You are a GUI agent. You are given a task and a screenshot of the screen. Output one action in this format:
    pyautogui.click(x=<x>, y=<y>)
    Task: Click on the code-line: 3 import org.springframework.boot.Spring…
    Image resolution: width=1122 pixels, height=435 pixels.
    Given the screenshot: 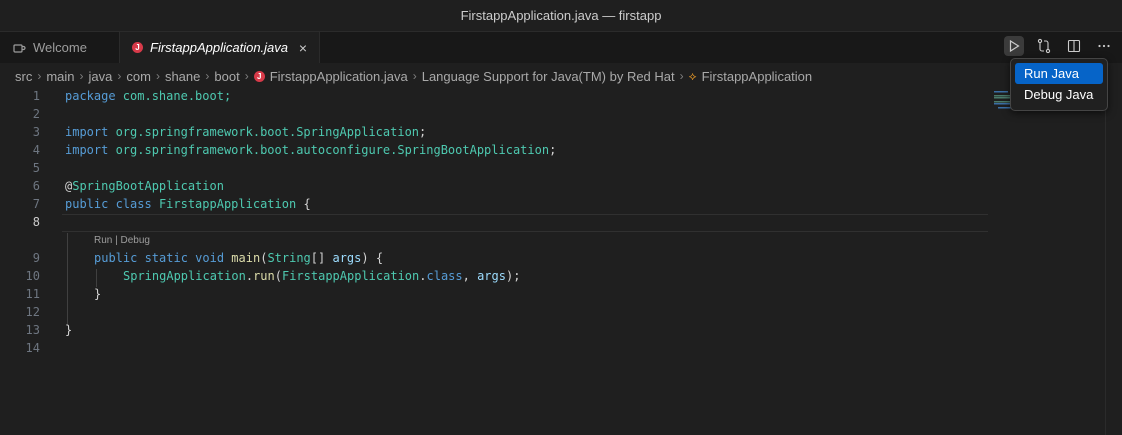 What is the action you would take?
    pyautogui.click(x=495, y=132)
    